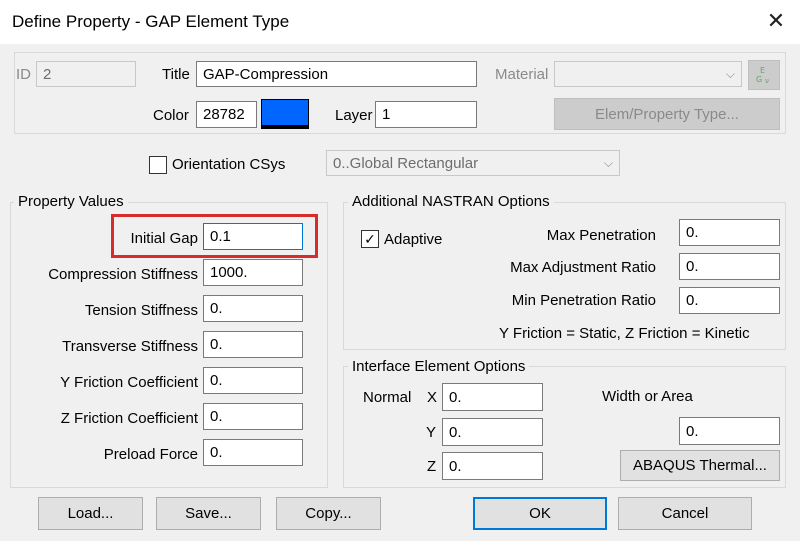 This screenshot has height=541, width=800. Describe the element at coordinates (601, 235) in the screenshot. I see `max-penetration-label: Max Penetration` at that location.